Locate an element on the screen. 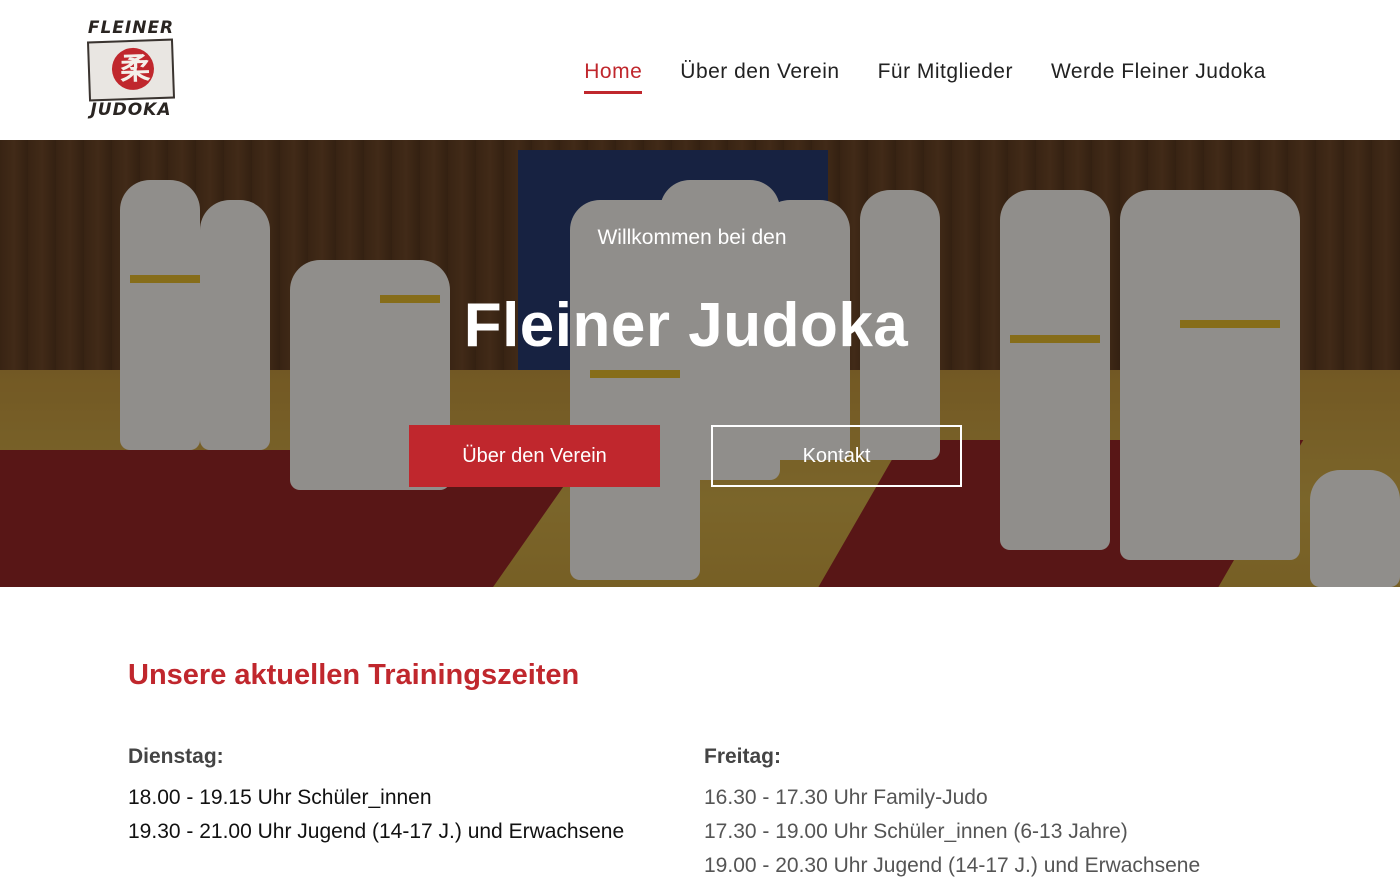  logo-glyph: 柔 is located at coordinates (135, 69).